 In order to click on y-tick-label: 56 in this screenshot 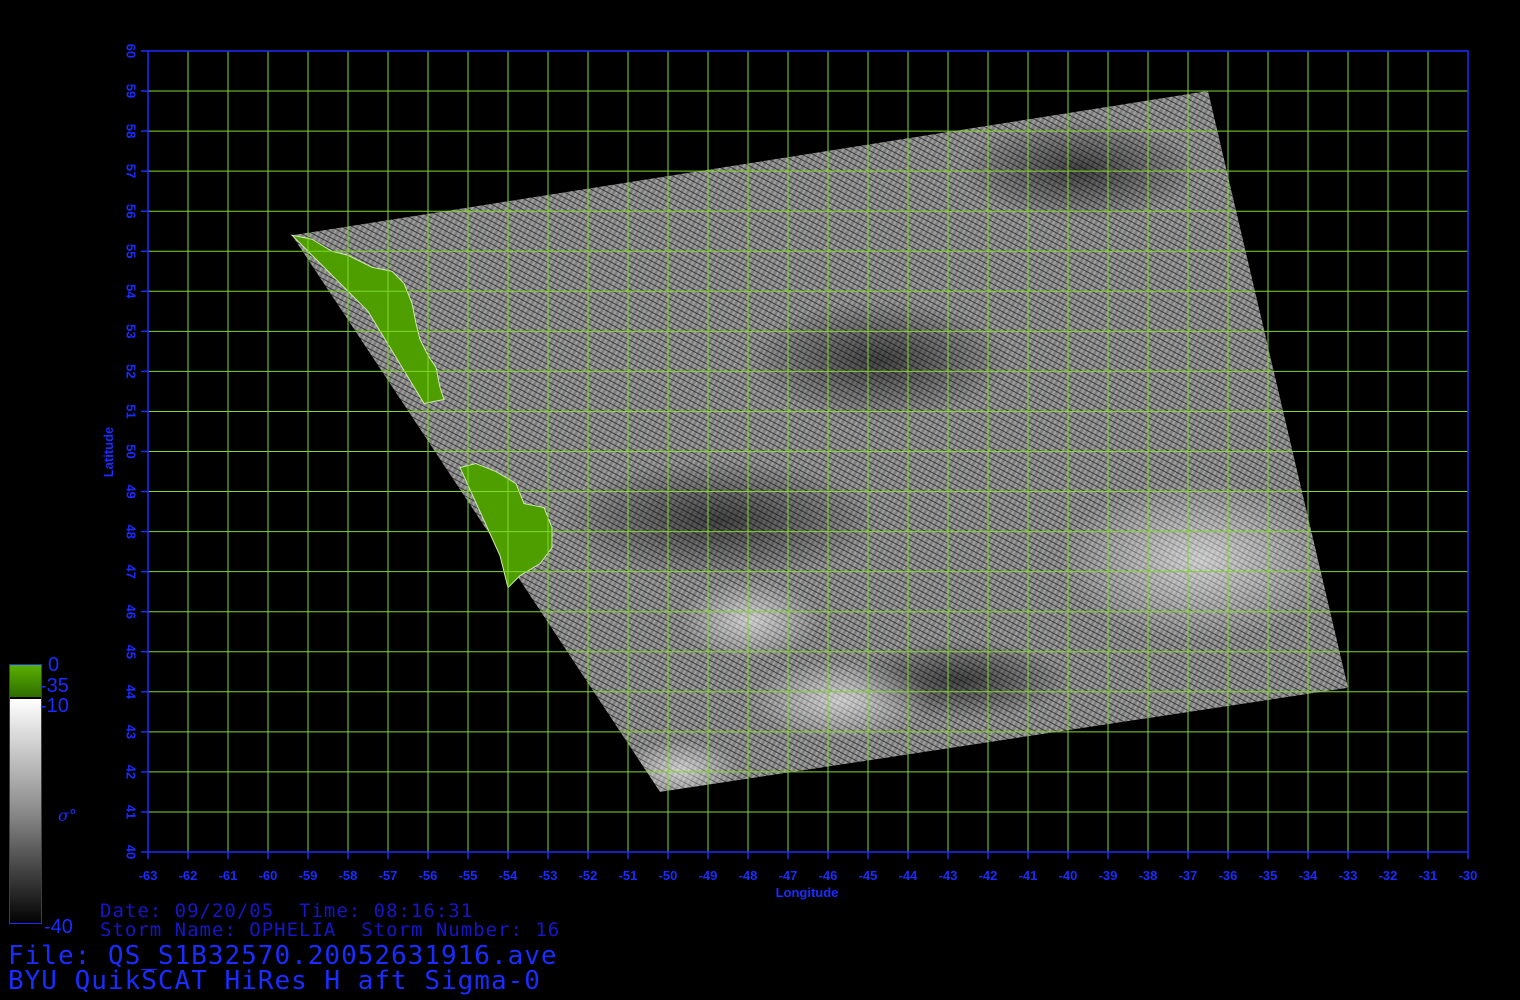, I will do `click(131, 211)`.